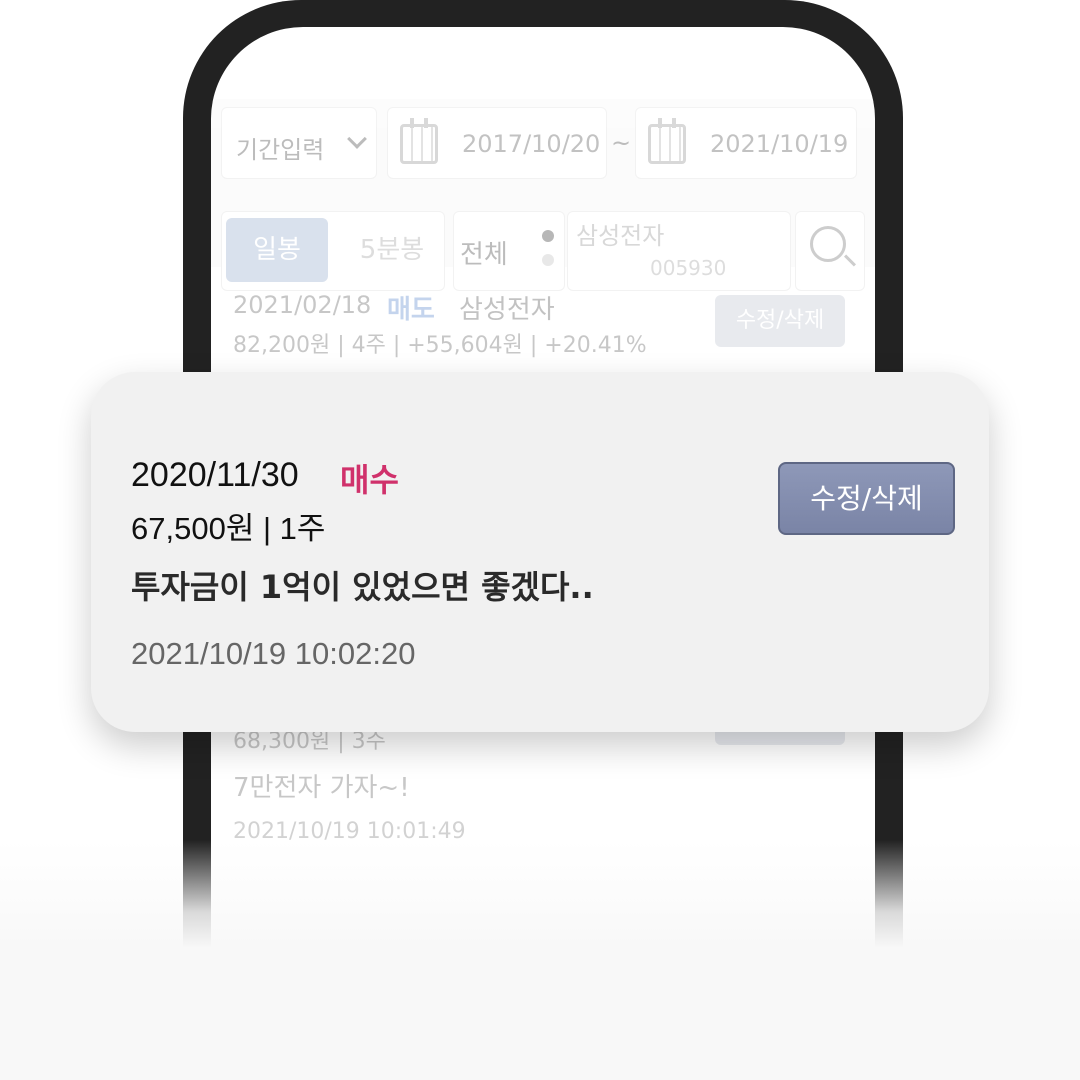 This screenshot has width=1080, height=1080. I want to click on stock-select: 삼성전자 005930, so click(679, 251).